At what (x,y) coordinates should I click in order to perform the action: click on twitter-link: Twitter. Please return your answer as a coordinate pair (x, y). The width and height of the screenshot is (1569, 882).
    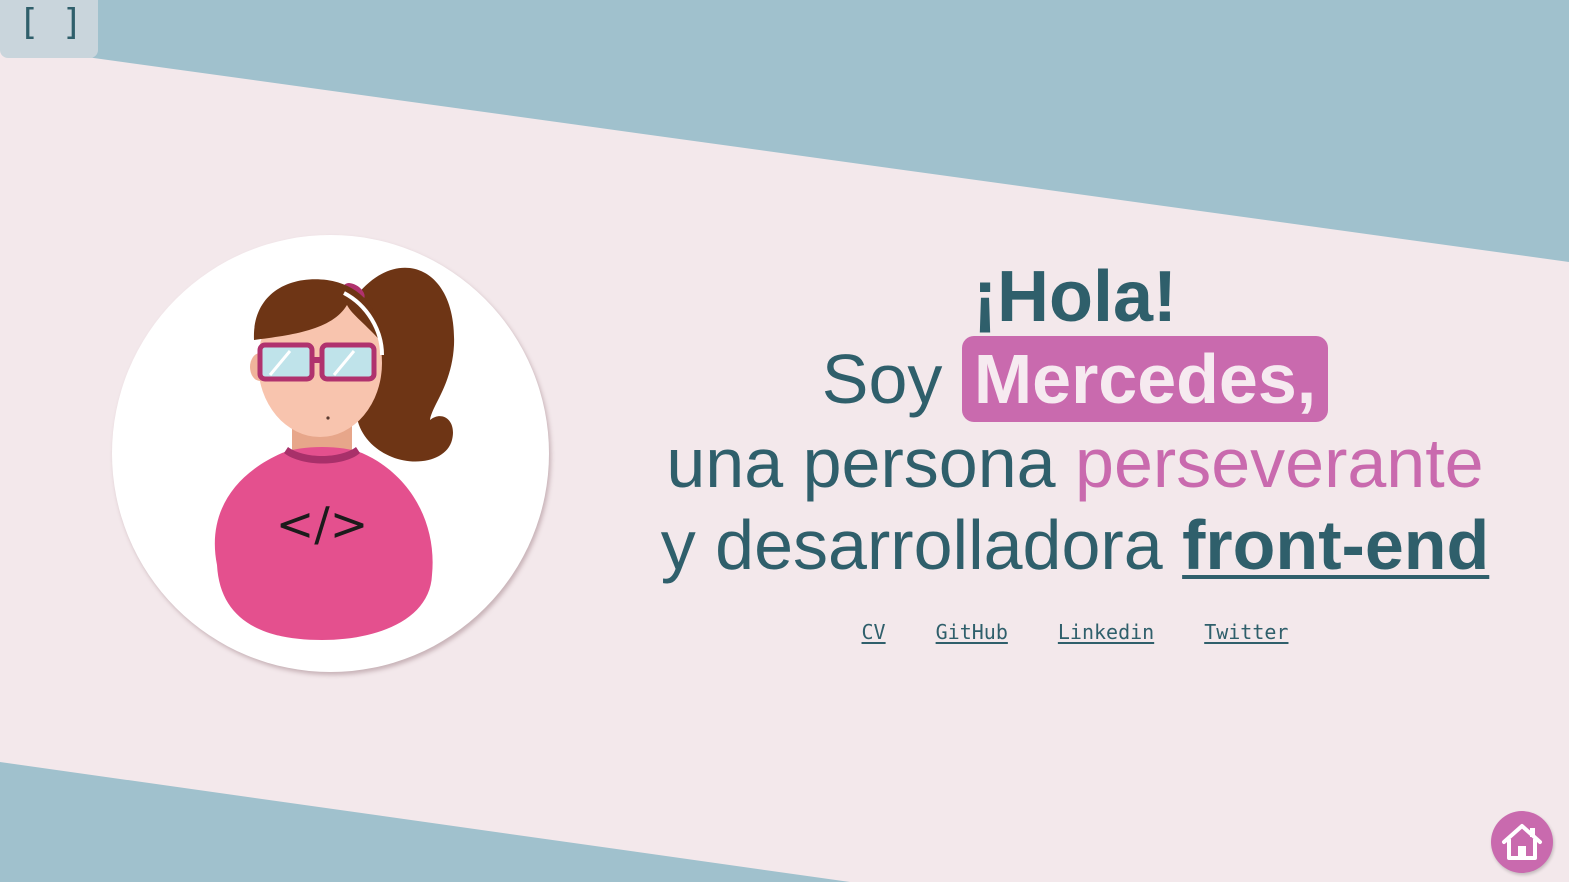
    Looking at the image, I should click on (1246, 632).